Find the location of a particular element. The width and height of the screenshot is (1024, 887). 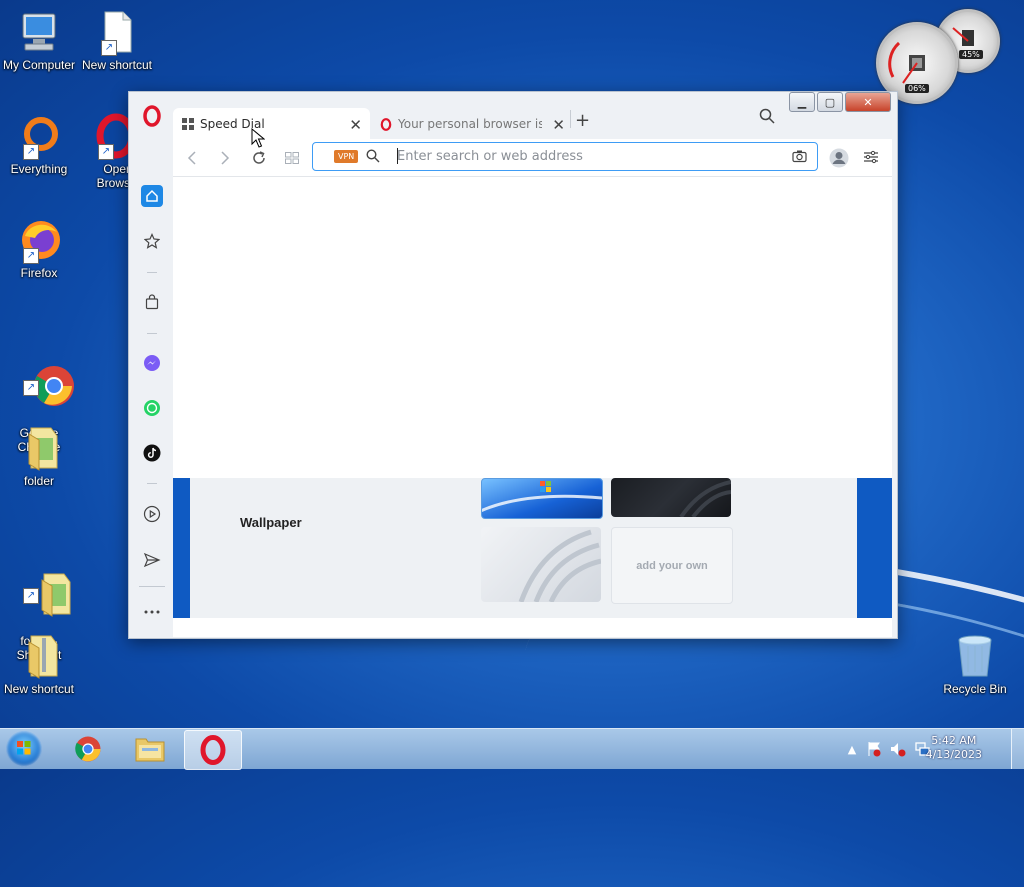

reload-icon is located at coordinates (259, 157).